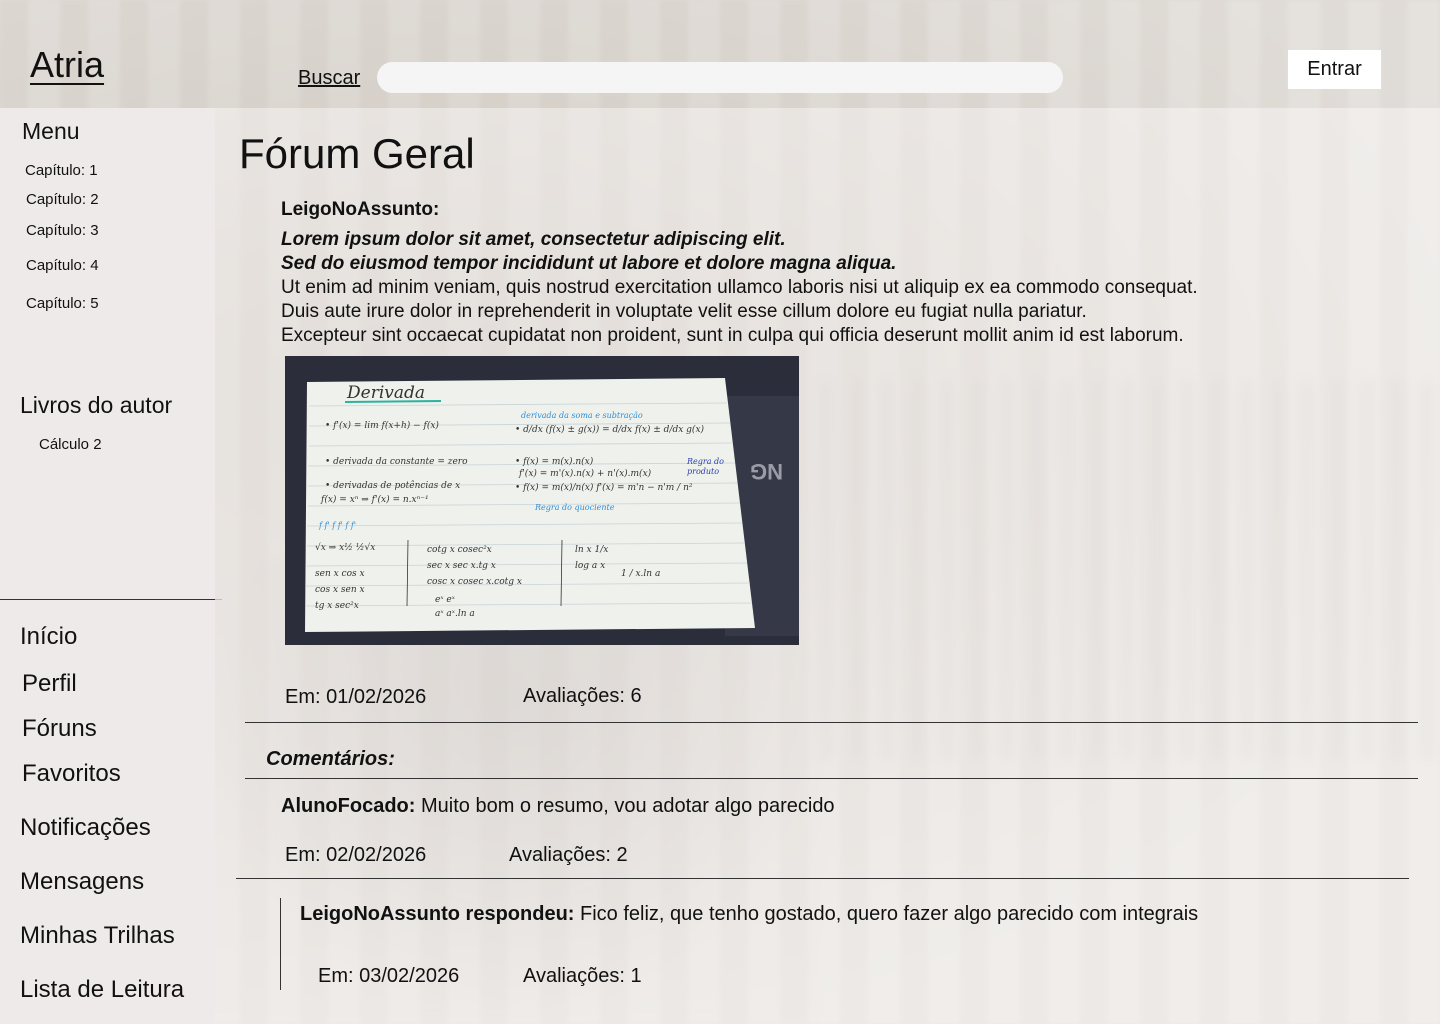 This screenshot has height=1024, width=1440. What do you see at coordinates (97, 936) in the screenshot?
I see `nav-minhas-trilhas: Minhas Trilhas` at bounding box center [97, 936].